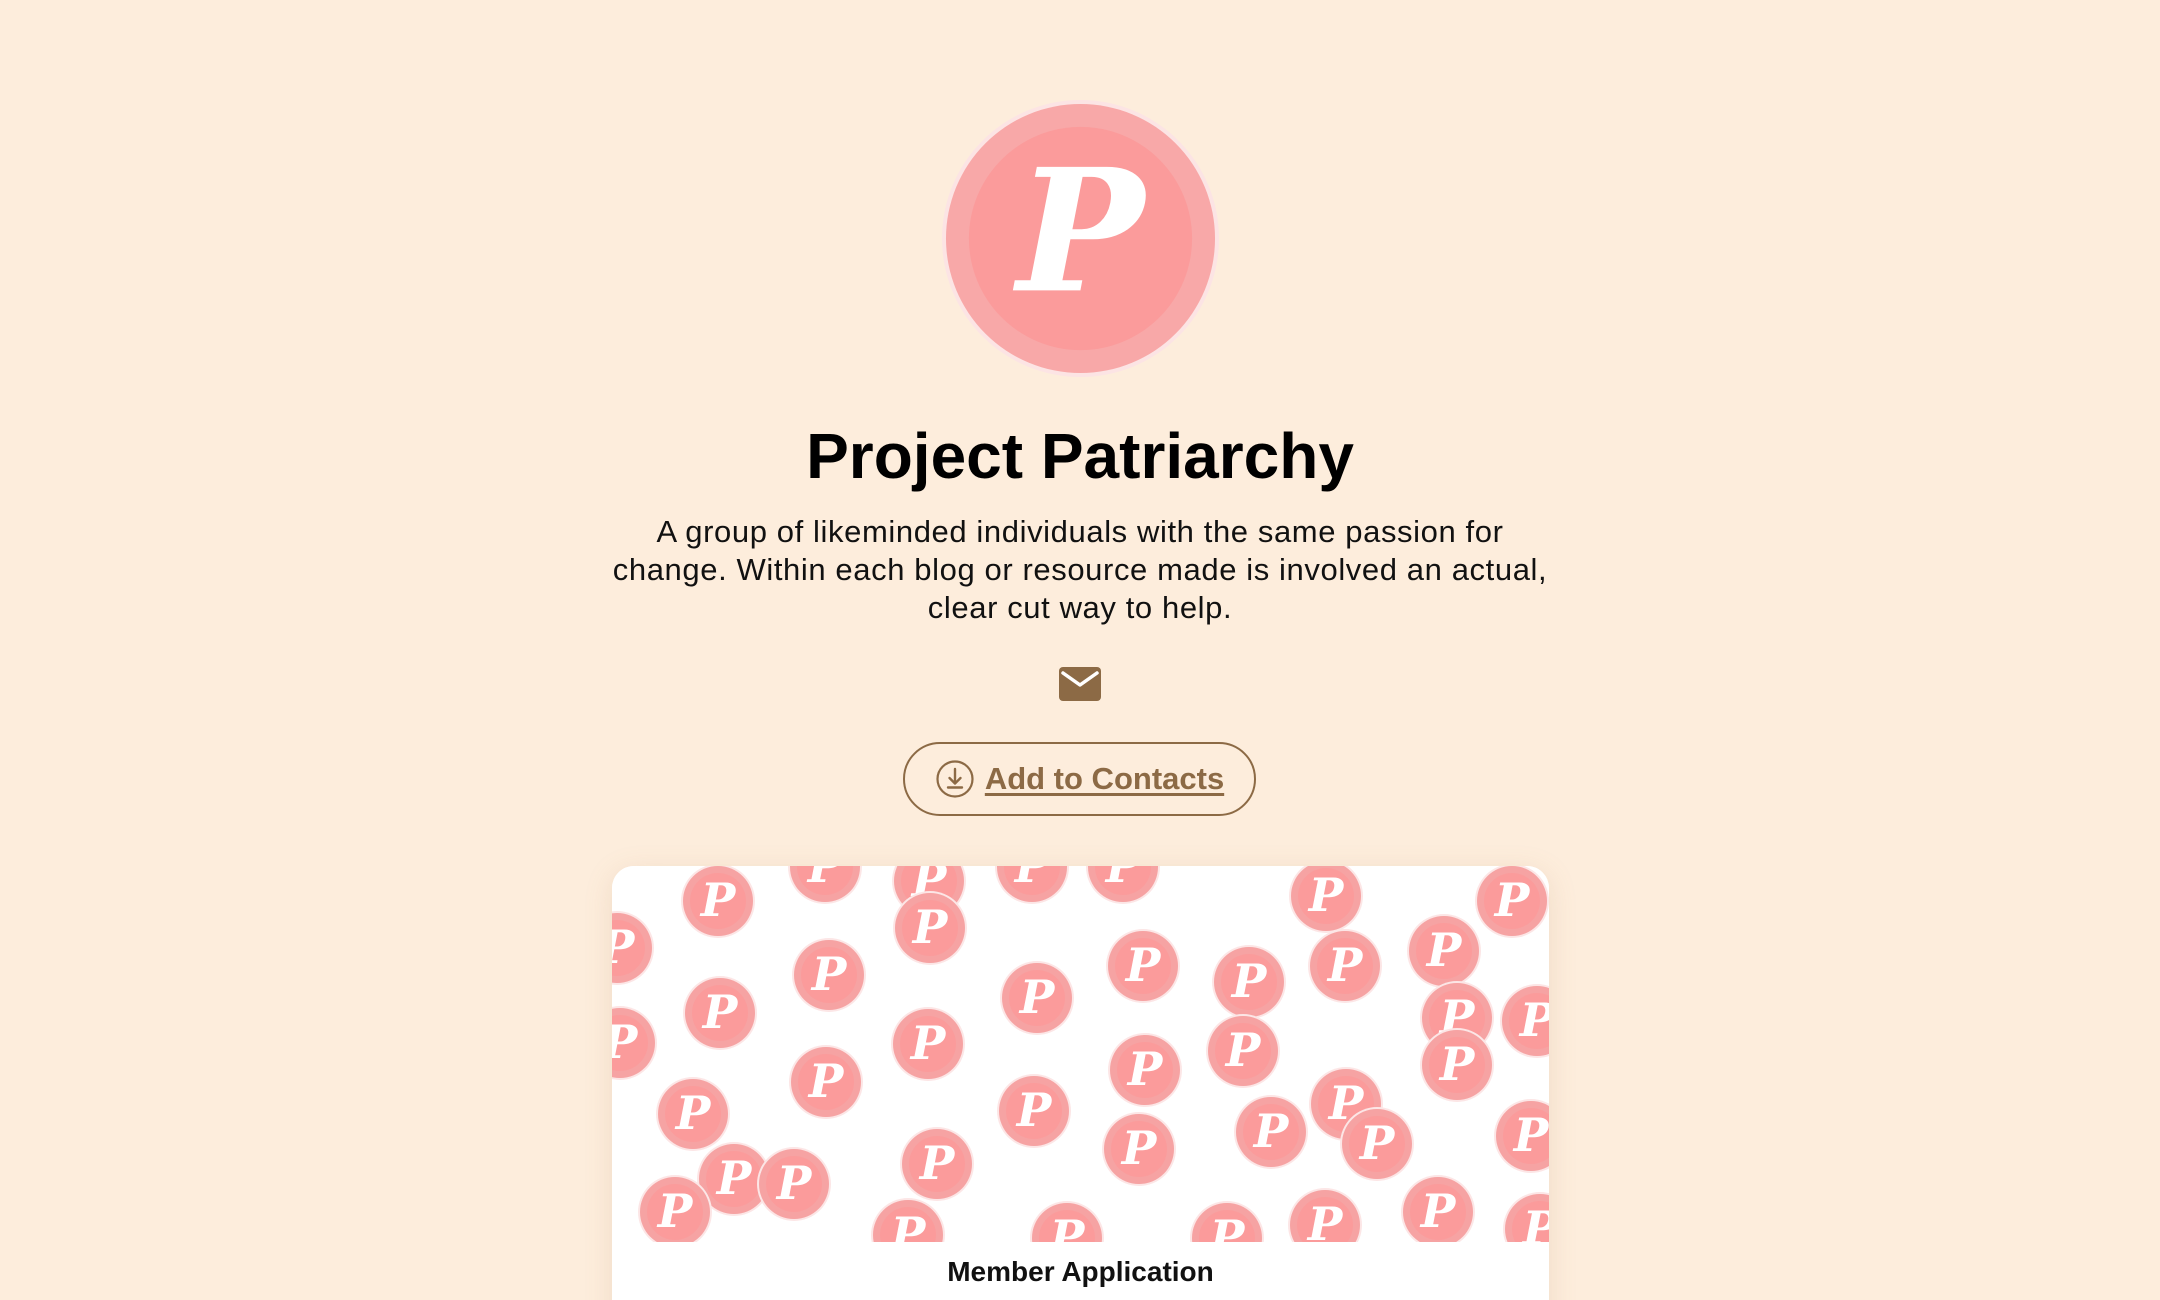 Image resolution: width=2160 pixels, height=1300 pixels. I want to click on profile-avatar: P, so click(1080, 238).